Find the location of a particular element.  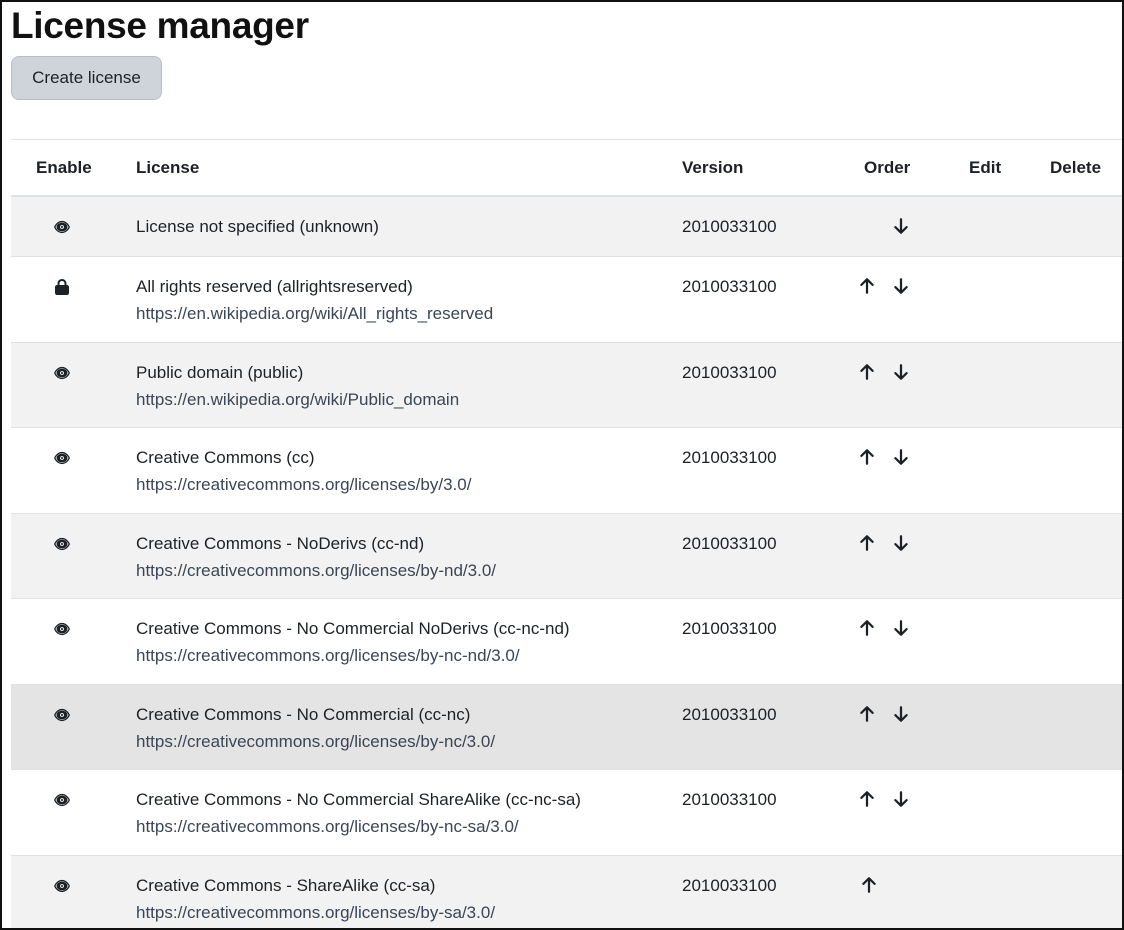

license-name: All rights reserved (allrightsreserved) is located at coordinates (274, 286).